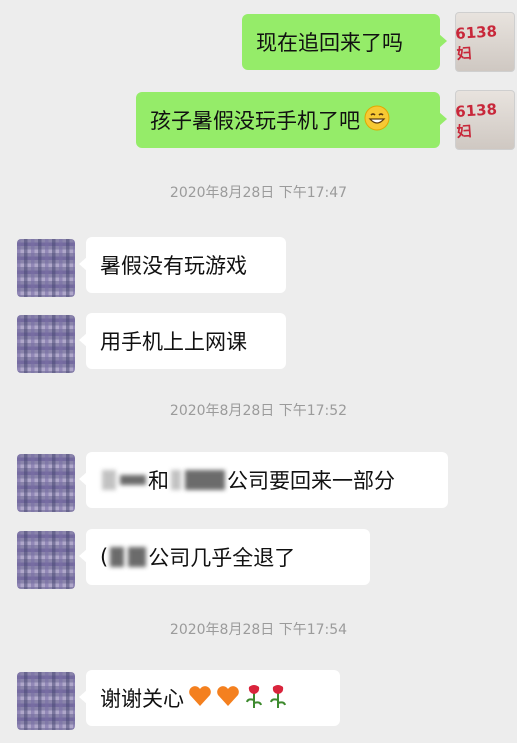  I want to click on message-row-incoming: 谢谢关心, so click(258, 701).